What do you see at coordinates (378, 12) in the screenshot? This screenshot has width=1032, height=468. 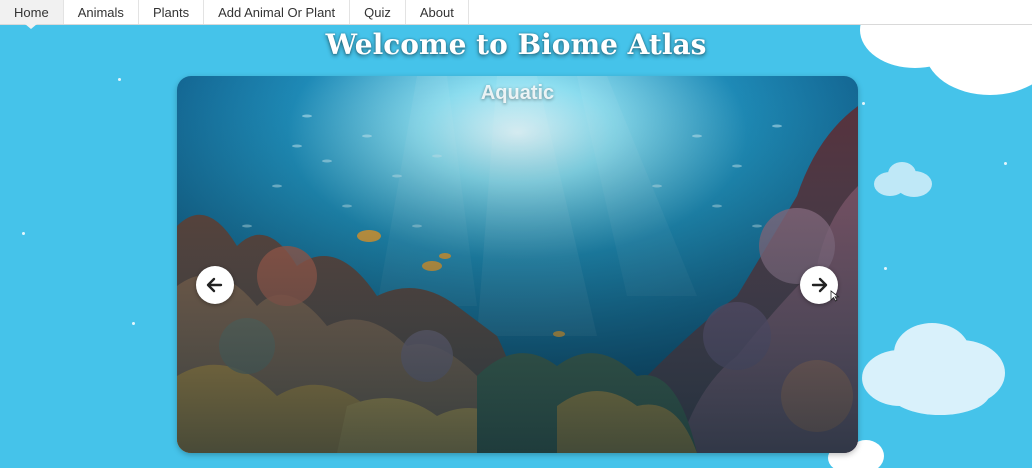 I see `nav-quiz: Quiz` at bounding box center [378, 12].